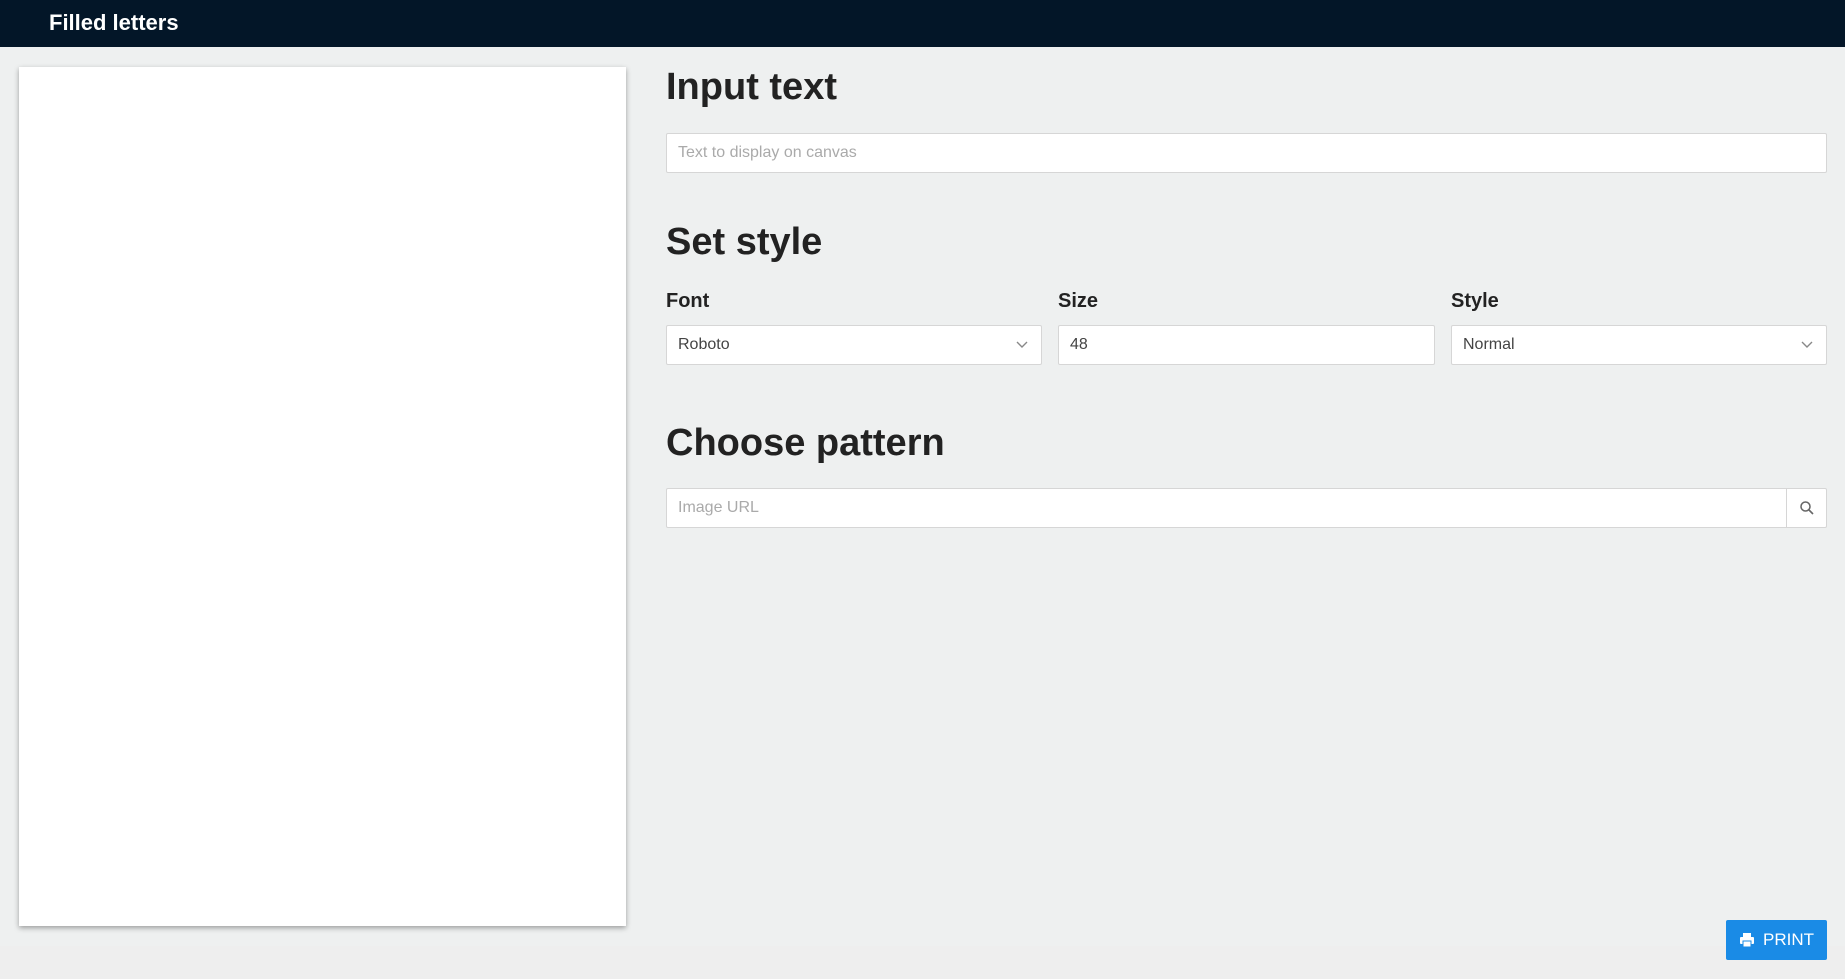 The image size is (1845, 979). Describe the element at coordinates (854, 345) in the screenshot. I see `font-select: Roboto` at that location.